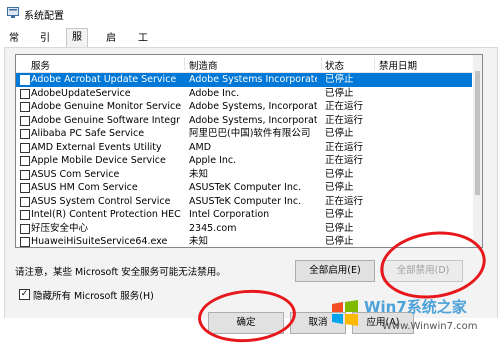  What do you see at coordinates (398, 65) in the screenshot?
I see `header-disabled-date: 禁用日期` at bounding box center [398, 65].